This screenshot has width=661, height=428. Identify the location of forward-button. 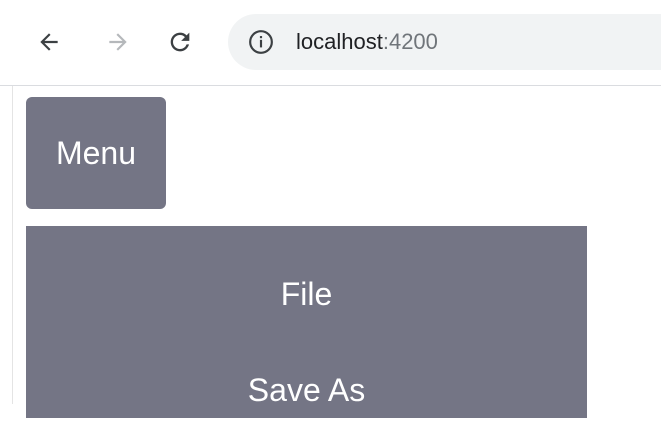
(118, 42).